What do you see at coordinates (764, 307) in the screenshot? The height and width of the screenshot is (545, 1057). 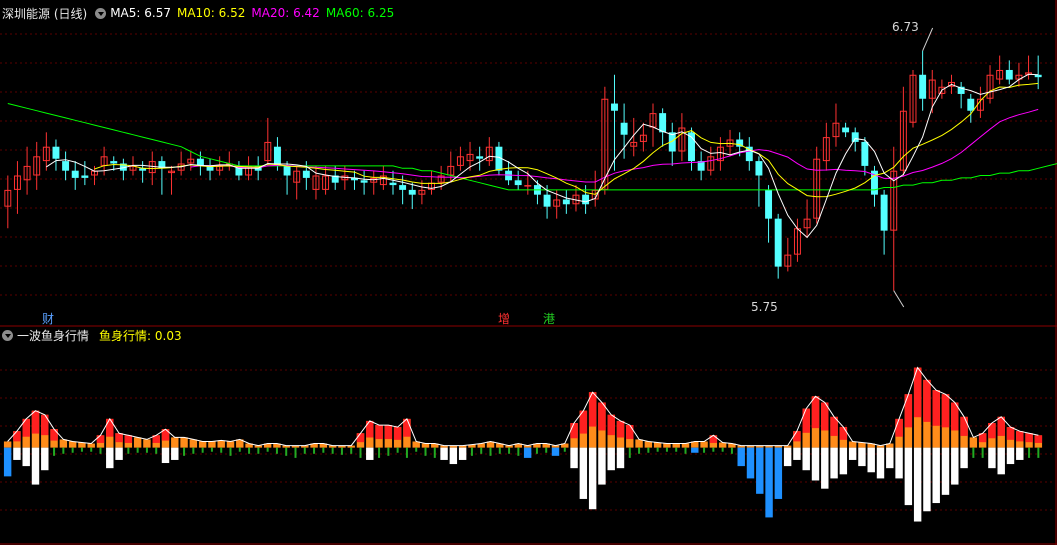 I see `low-price-label: 5.75` at bounding box center [764, 307].